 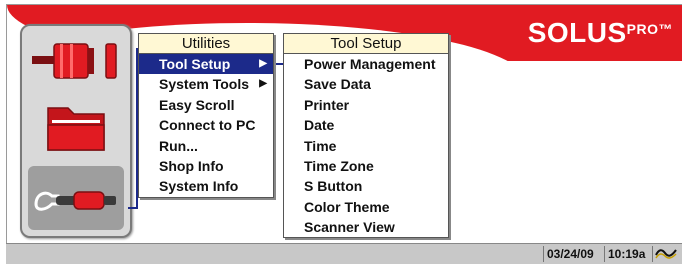 I want to click on menu-item-label: Color Theme, so click(x=347, y=206).